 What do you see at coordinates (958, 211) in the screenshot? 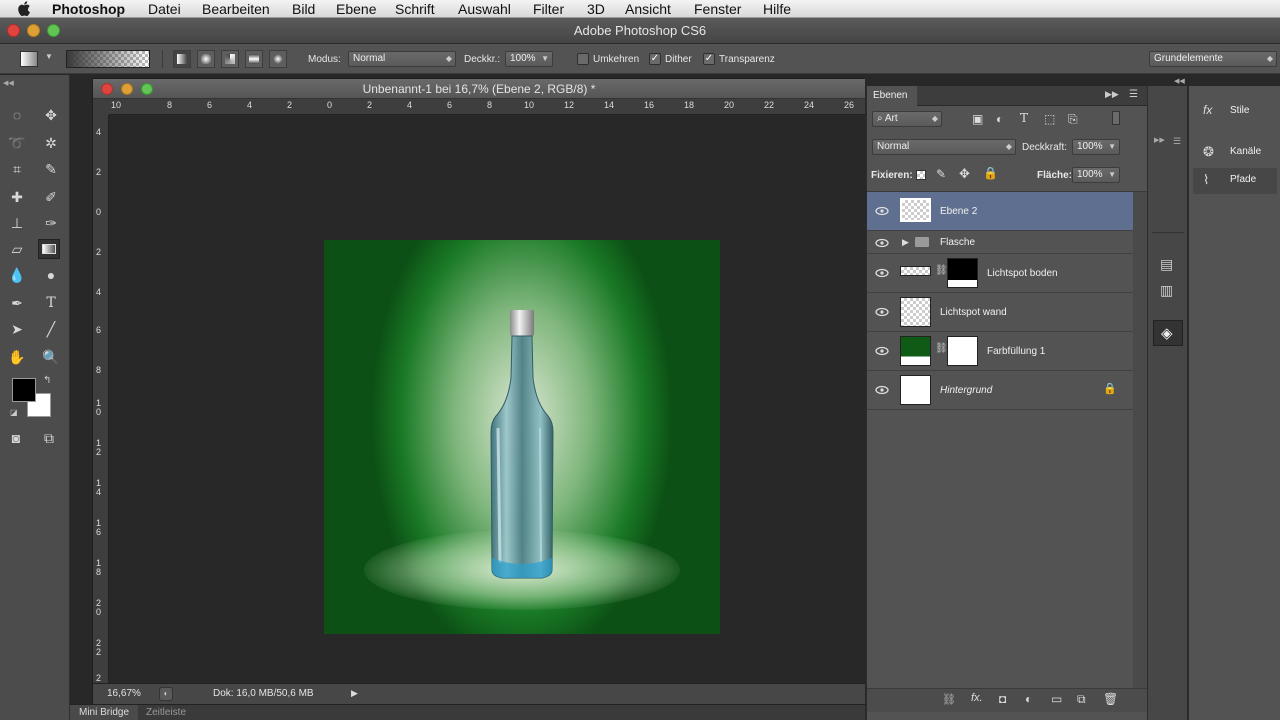
I see `layer-name: Ebene 2` at bounding box center [958, 211].